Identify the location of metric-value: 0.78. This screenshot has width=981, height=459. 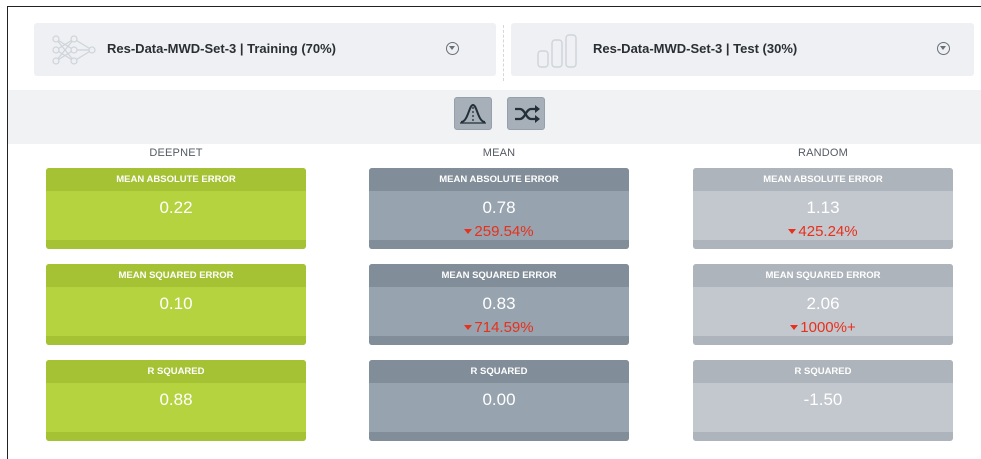
(499, 207).